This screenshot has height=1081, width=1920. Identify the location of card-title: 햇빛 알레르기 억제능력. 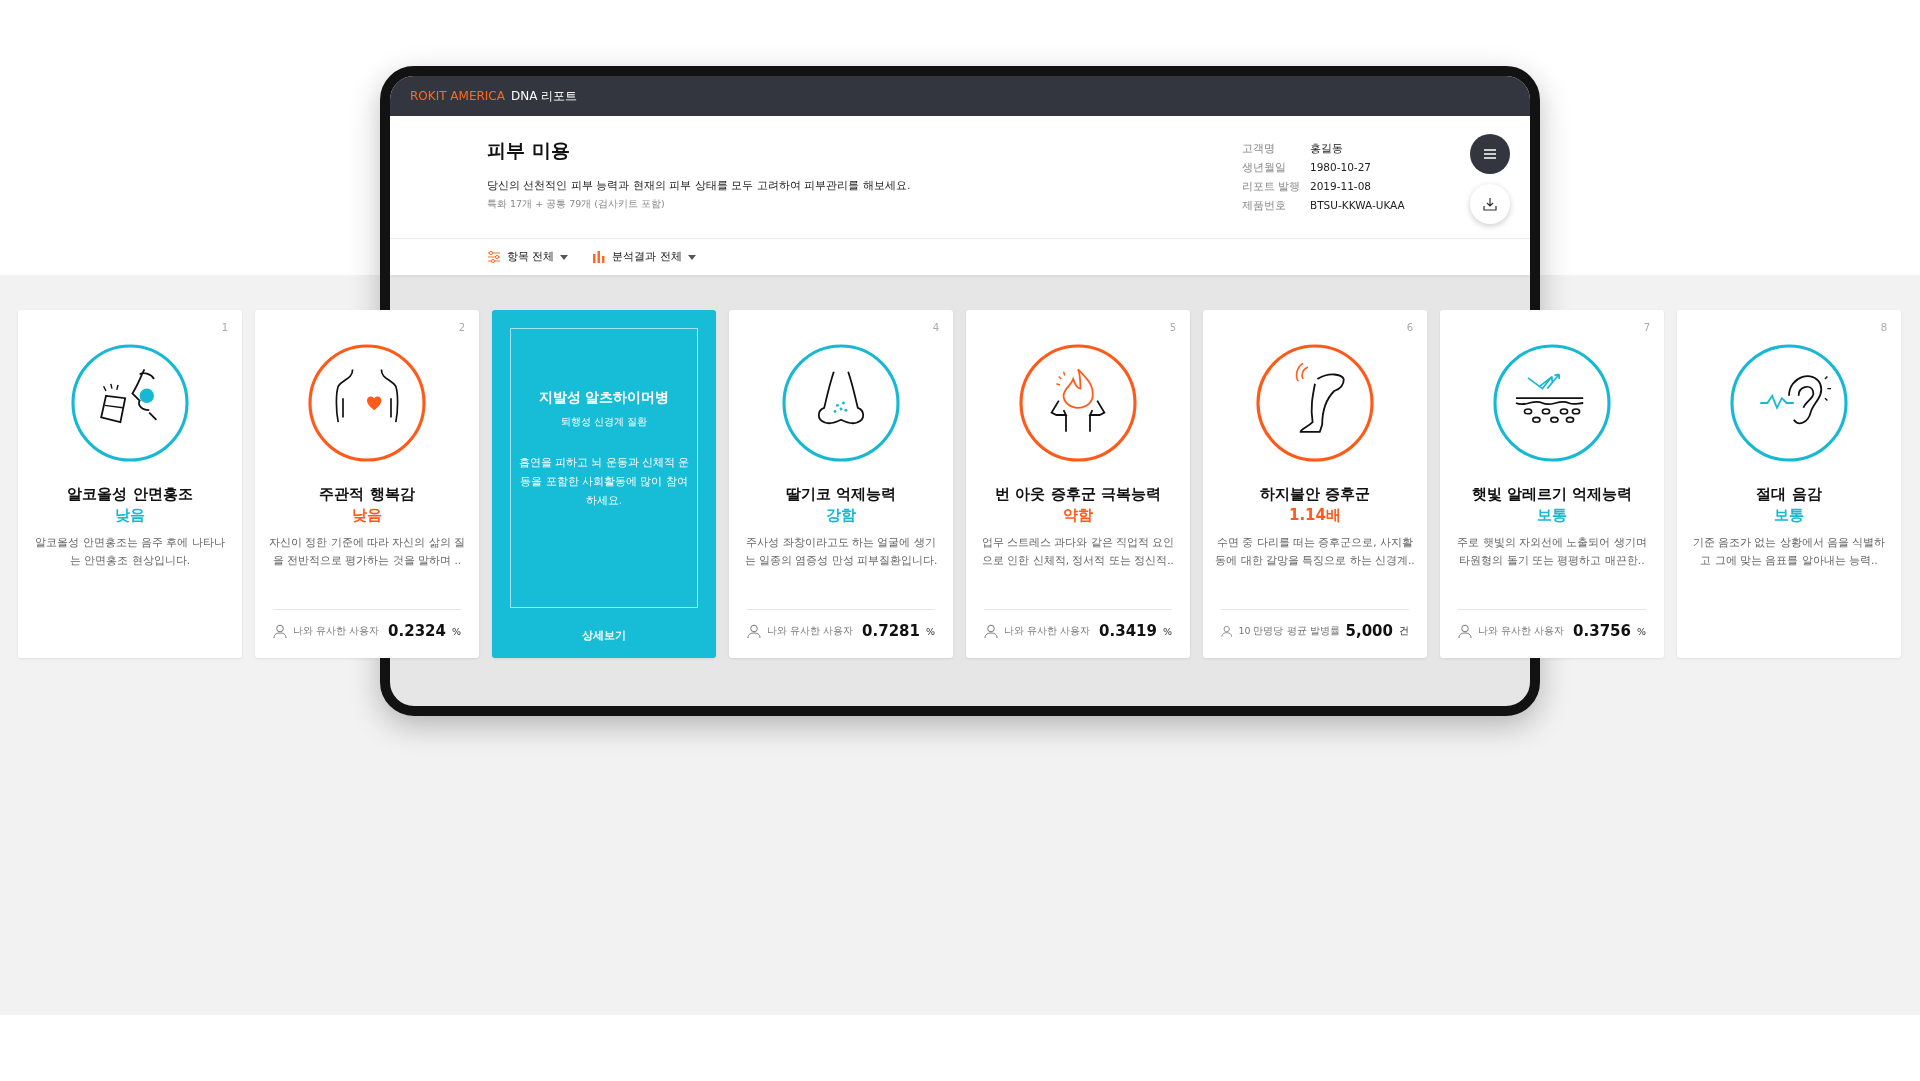
(1552, 494).